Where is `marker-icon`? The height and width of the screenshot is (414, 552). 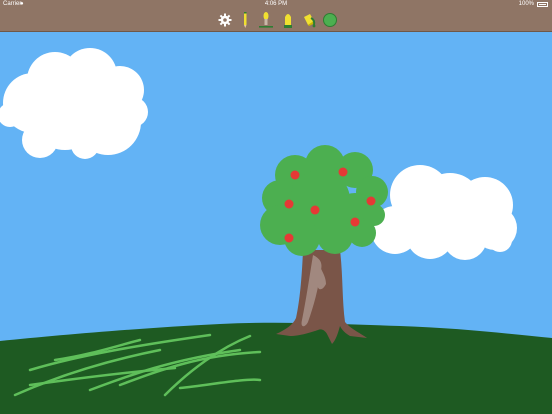
marker-icon is located at coordinates (288, 21).